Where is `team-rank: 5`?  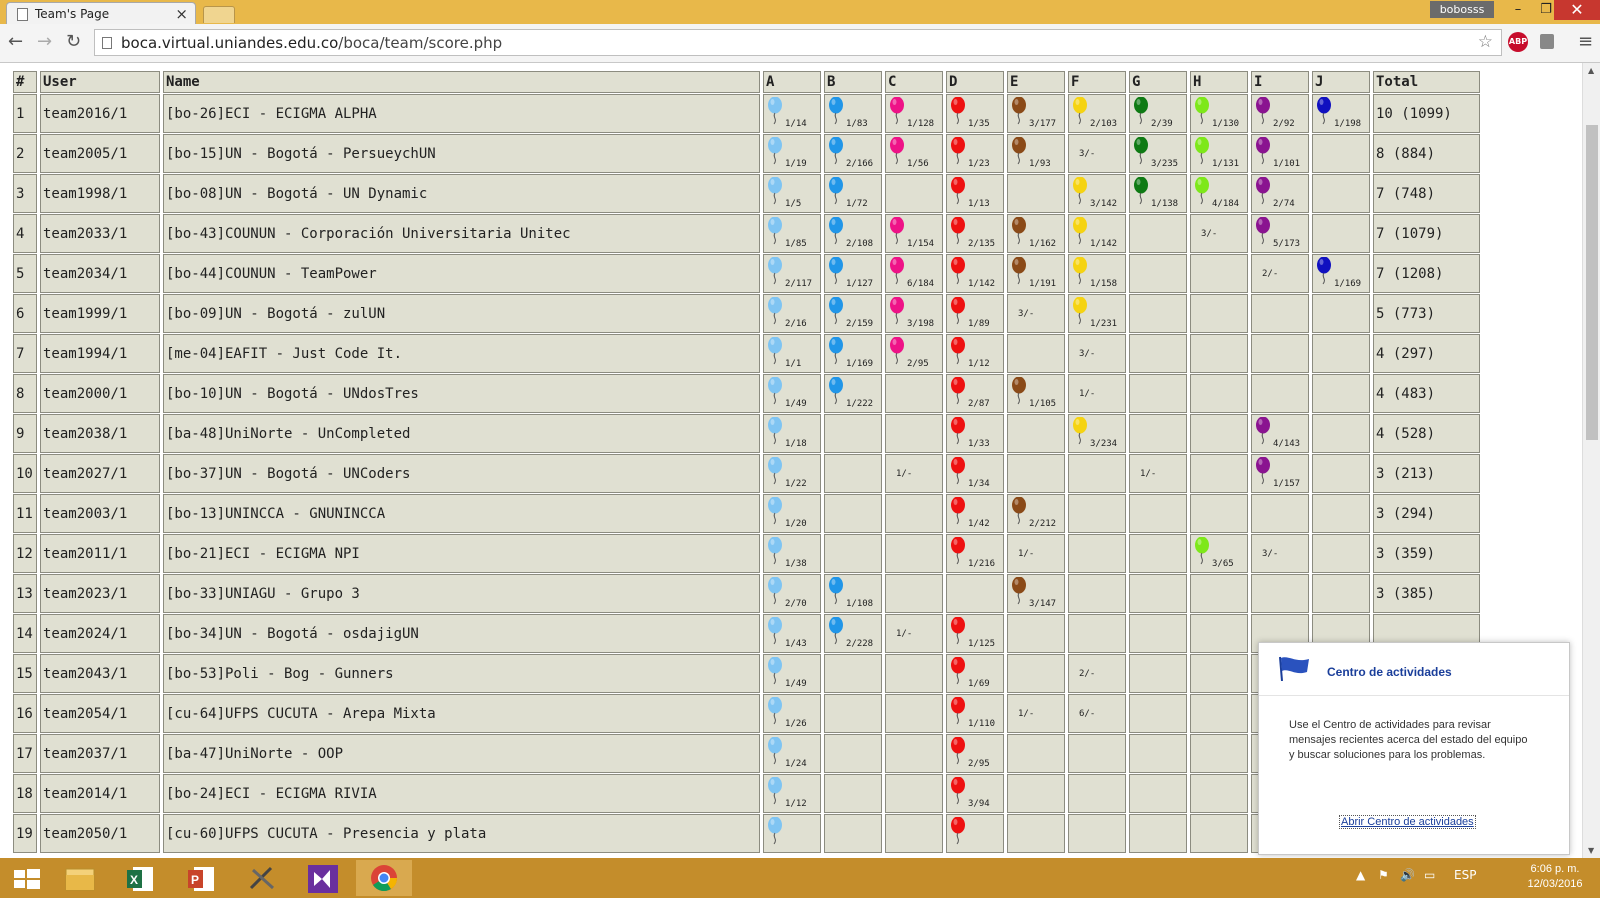
team-rank: 5 is located at coordinates (25, 273).